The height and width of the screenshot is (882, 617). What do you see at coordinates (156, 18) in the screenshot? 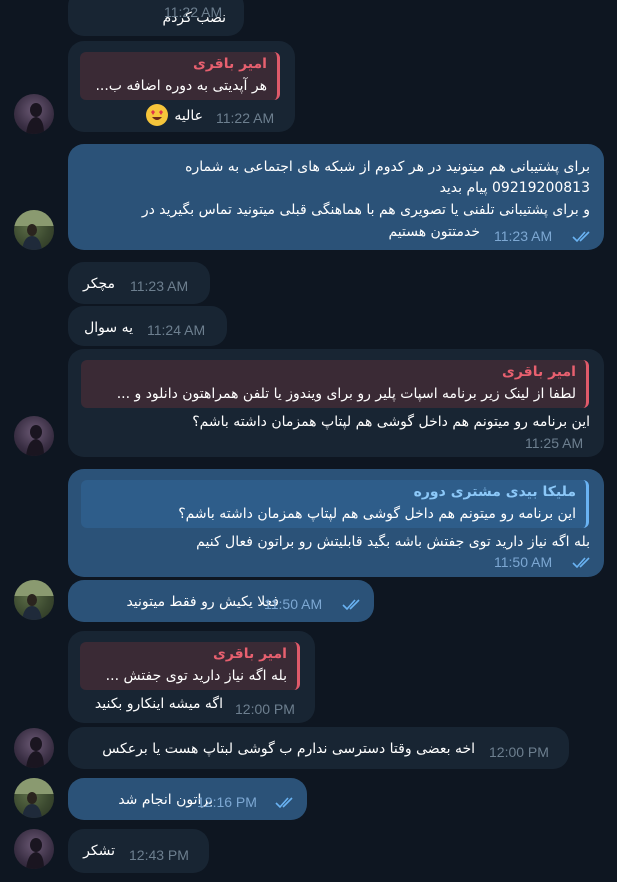
I see `message-bubble-incoming: نصب کردم 11:22 AM` at bounding box center [156, 18].